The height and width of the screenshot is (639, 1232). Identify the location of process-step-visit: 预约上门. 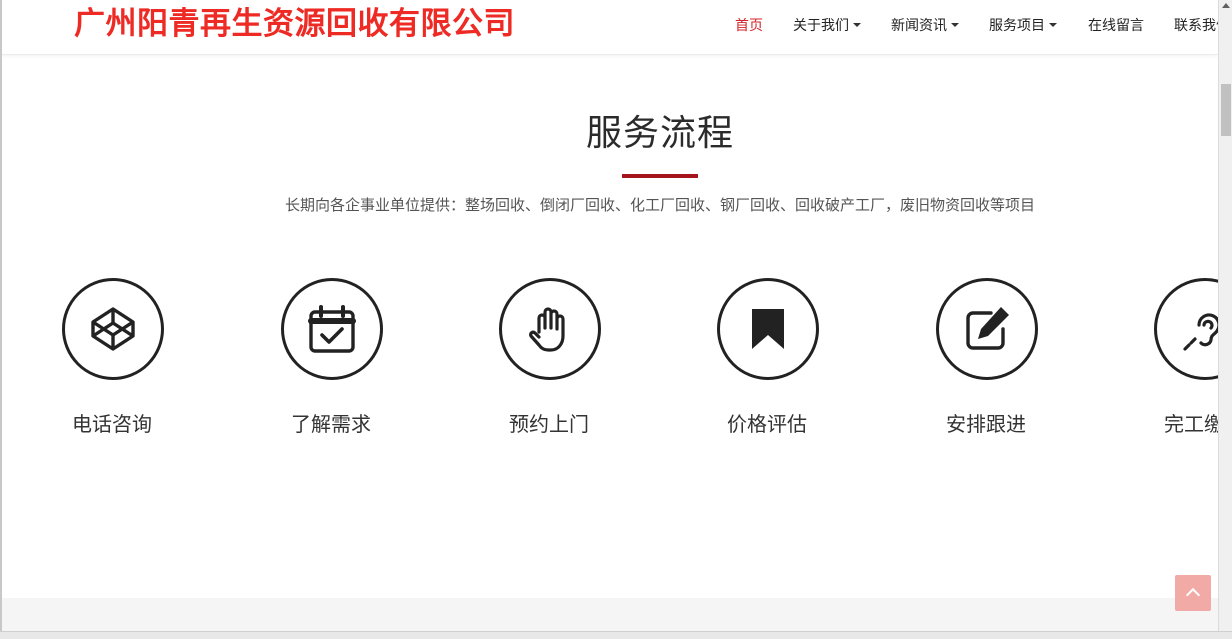
(549, 363).